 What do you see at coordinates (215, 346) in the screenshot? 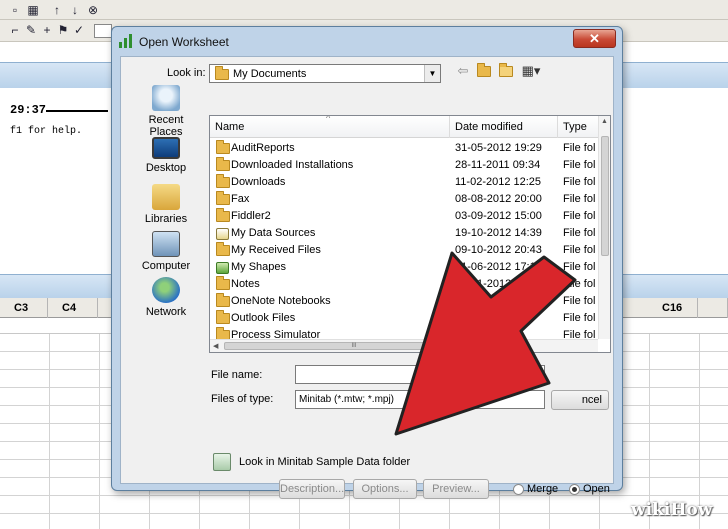
I see `scroll-left-icon: ◀` at bounding box center [215, 346].